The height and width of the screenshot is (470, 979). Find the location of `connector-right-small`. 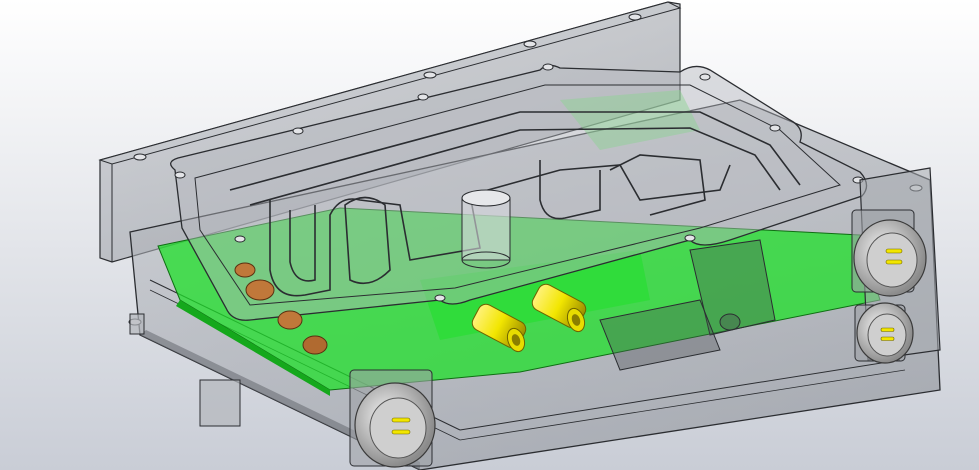

connector-right-small is located at coordinates (884, 333).